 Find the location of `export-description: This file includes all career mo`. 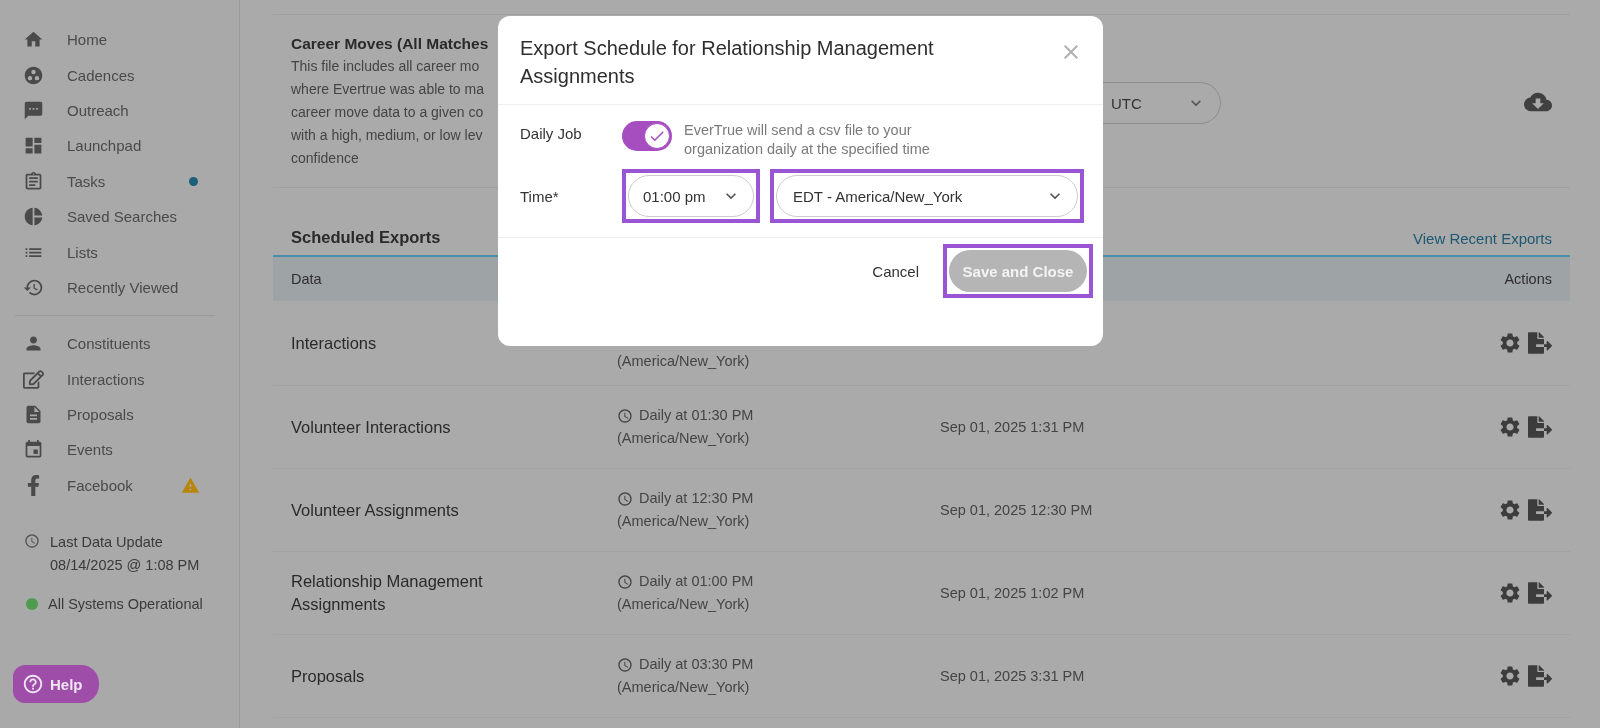

export-description: This file includes all career mo is located at coordinates (386, 66).